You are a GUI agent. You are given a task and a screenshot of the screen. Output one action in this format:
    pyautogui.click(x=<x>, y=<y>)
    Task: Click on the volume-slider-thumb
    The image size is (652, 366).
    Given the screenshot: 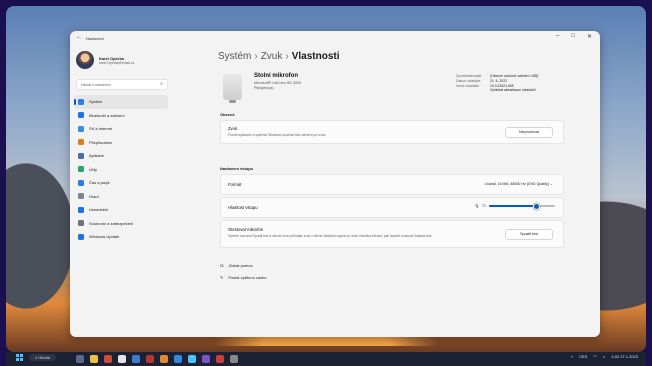 What is the action you would take?
    pyautogui.click(x=537, y=206)
    